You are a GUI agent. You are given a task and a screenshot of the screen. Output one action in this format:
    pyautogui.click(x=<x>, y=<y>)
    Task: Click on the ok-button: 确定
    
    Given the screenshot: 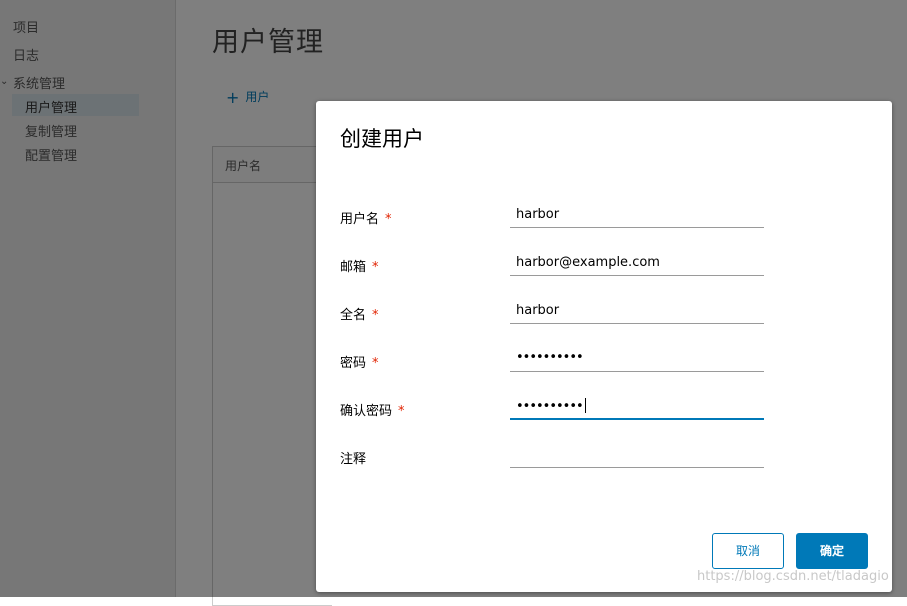 What is the action you would take?
    pyautogui.click(x=832, y=551)
    